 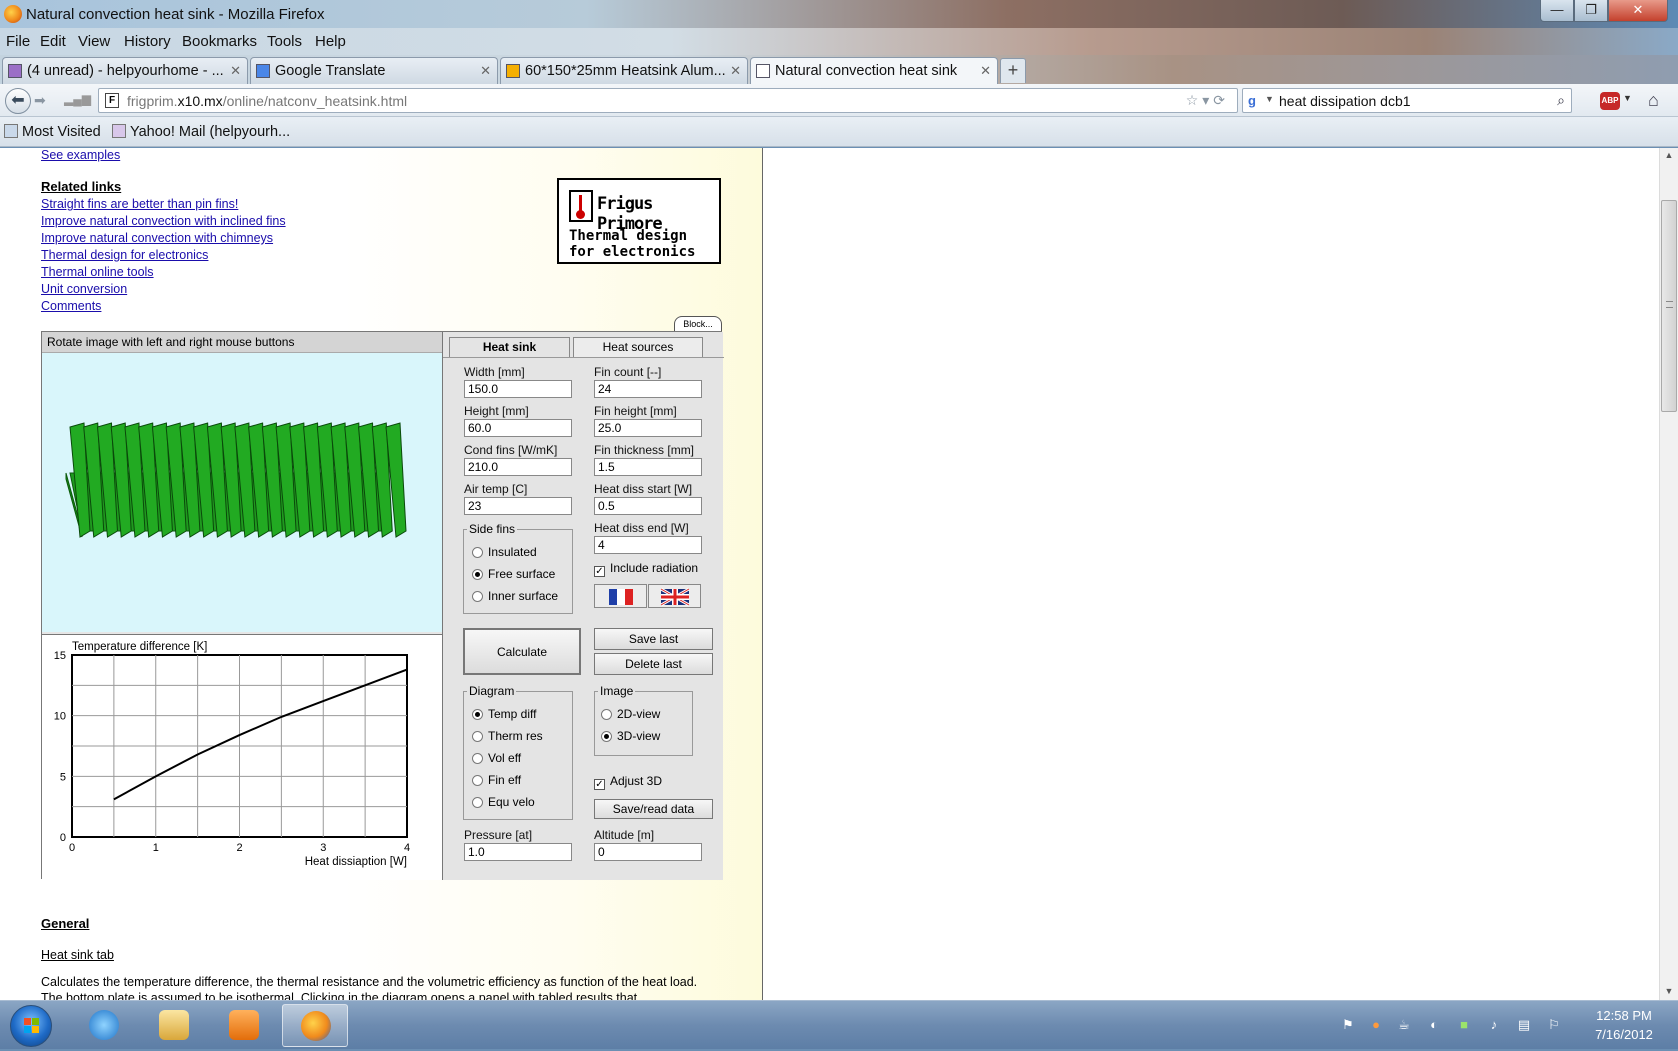 What do you see at coordinates (628, 782) in the screenshot?
I see `adjust-3d-checkbox: ✓ Adjust 3D` at bounding box center [628, 782].